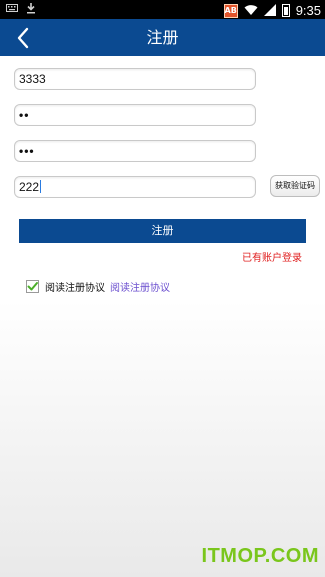 The width and height of the screenshot is (325, 577). I want to click on status-left-icons, so click(21, 10).